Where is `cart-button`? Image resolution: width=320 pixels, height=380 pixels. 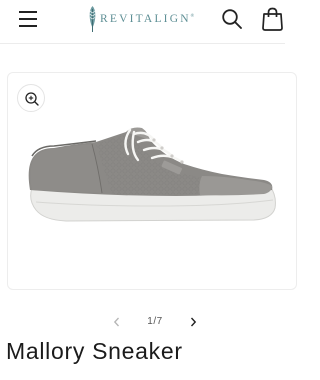 cart-button is located at coordinates (272, 19).